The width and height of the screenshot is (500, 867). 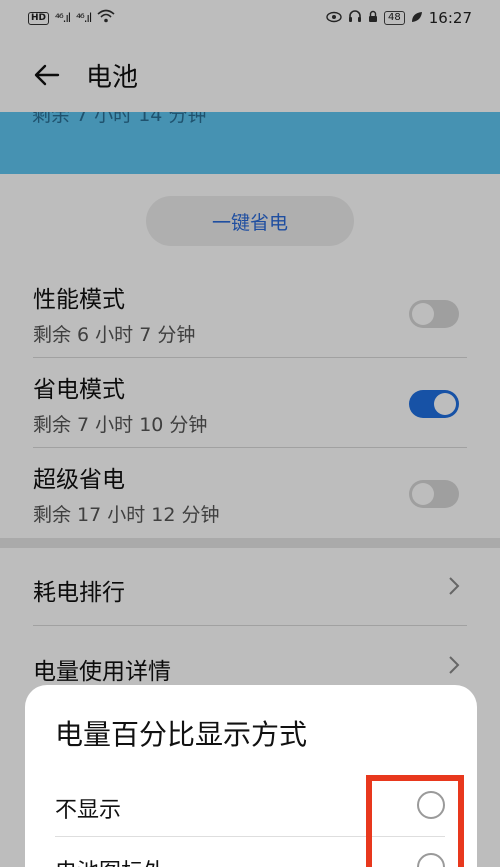 I want to click on option-label: 电池图标外, so click(x=110, y=860).